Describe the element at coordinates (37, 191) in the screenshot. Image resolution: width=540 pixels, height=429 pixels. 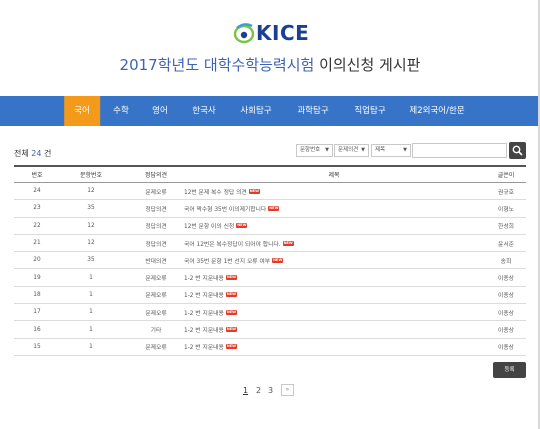
I see `row-no: 24` at that location.